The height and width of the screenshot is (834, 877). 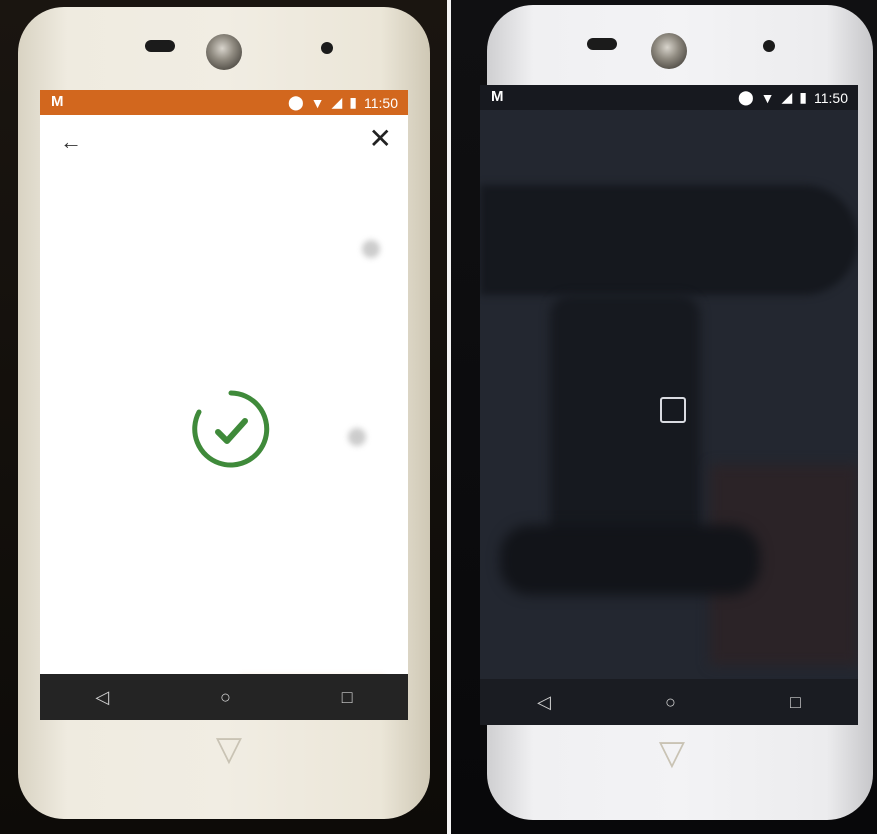 What do you see at coordinates (224, 143) in the screenshot?
I see `app-bar: ← ✕` at bounding box center [224, 143].